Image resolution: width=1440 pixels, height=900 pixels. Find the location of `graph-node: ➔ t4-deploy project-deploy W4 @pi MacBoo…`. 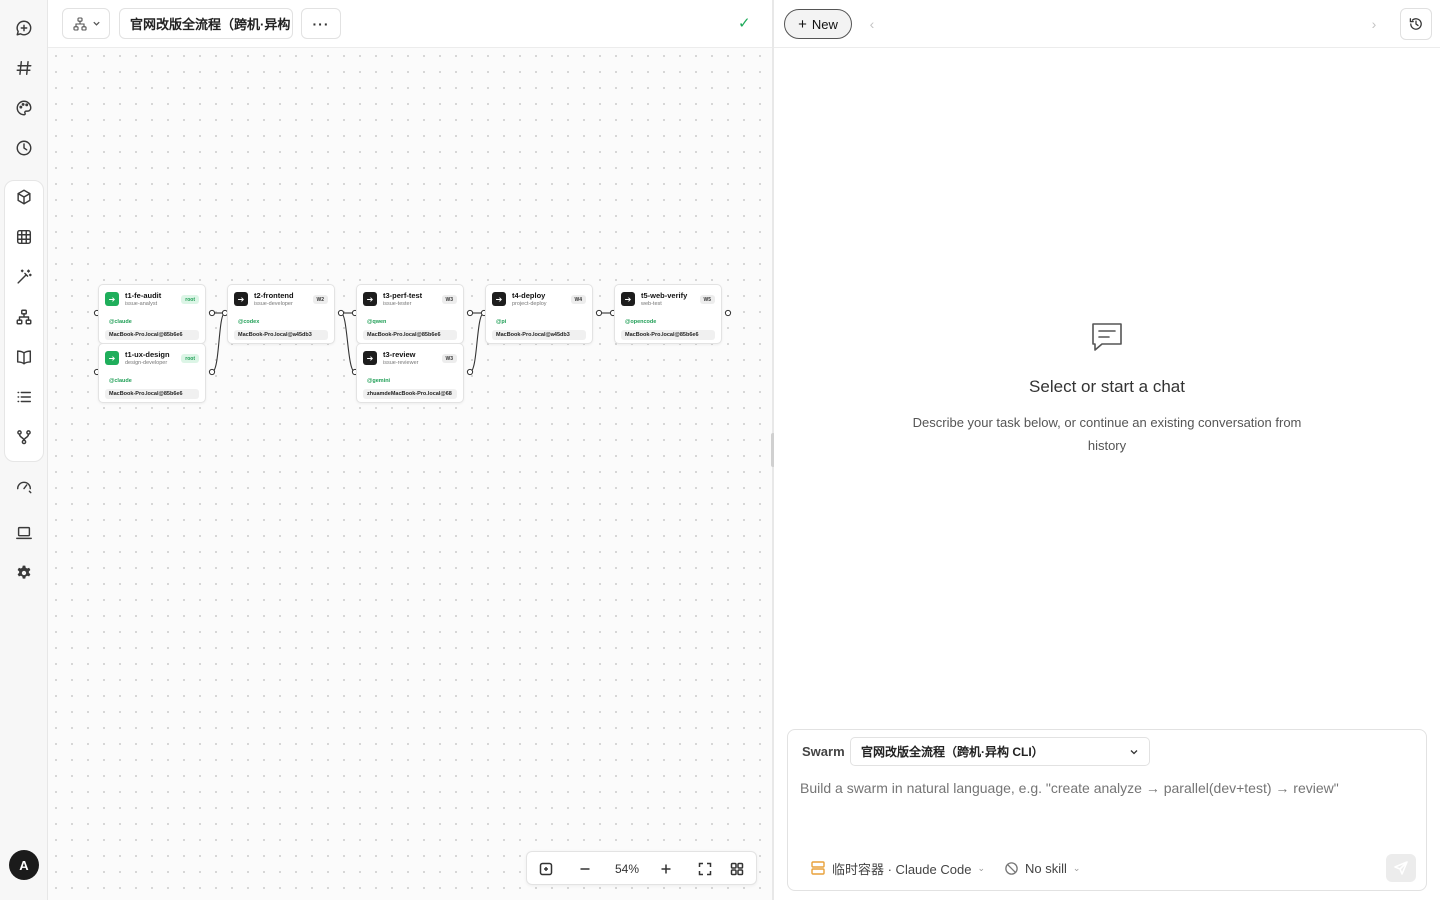

graph-node: ➔ t4-deploy project-deploy W4 @pi MacBoo… is located at coordinates (539, 314).